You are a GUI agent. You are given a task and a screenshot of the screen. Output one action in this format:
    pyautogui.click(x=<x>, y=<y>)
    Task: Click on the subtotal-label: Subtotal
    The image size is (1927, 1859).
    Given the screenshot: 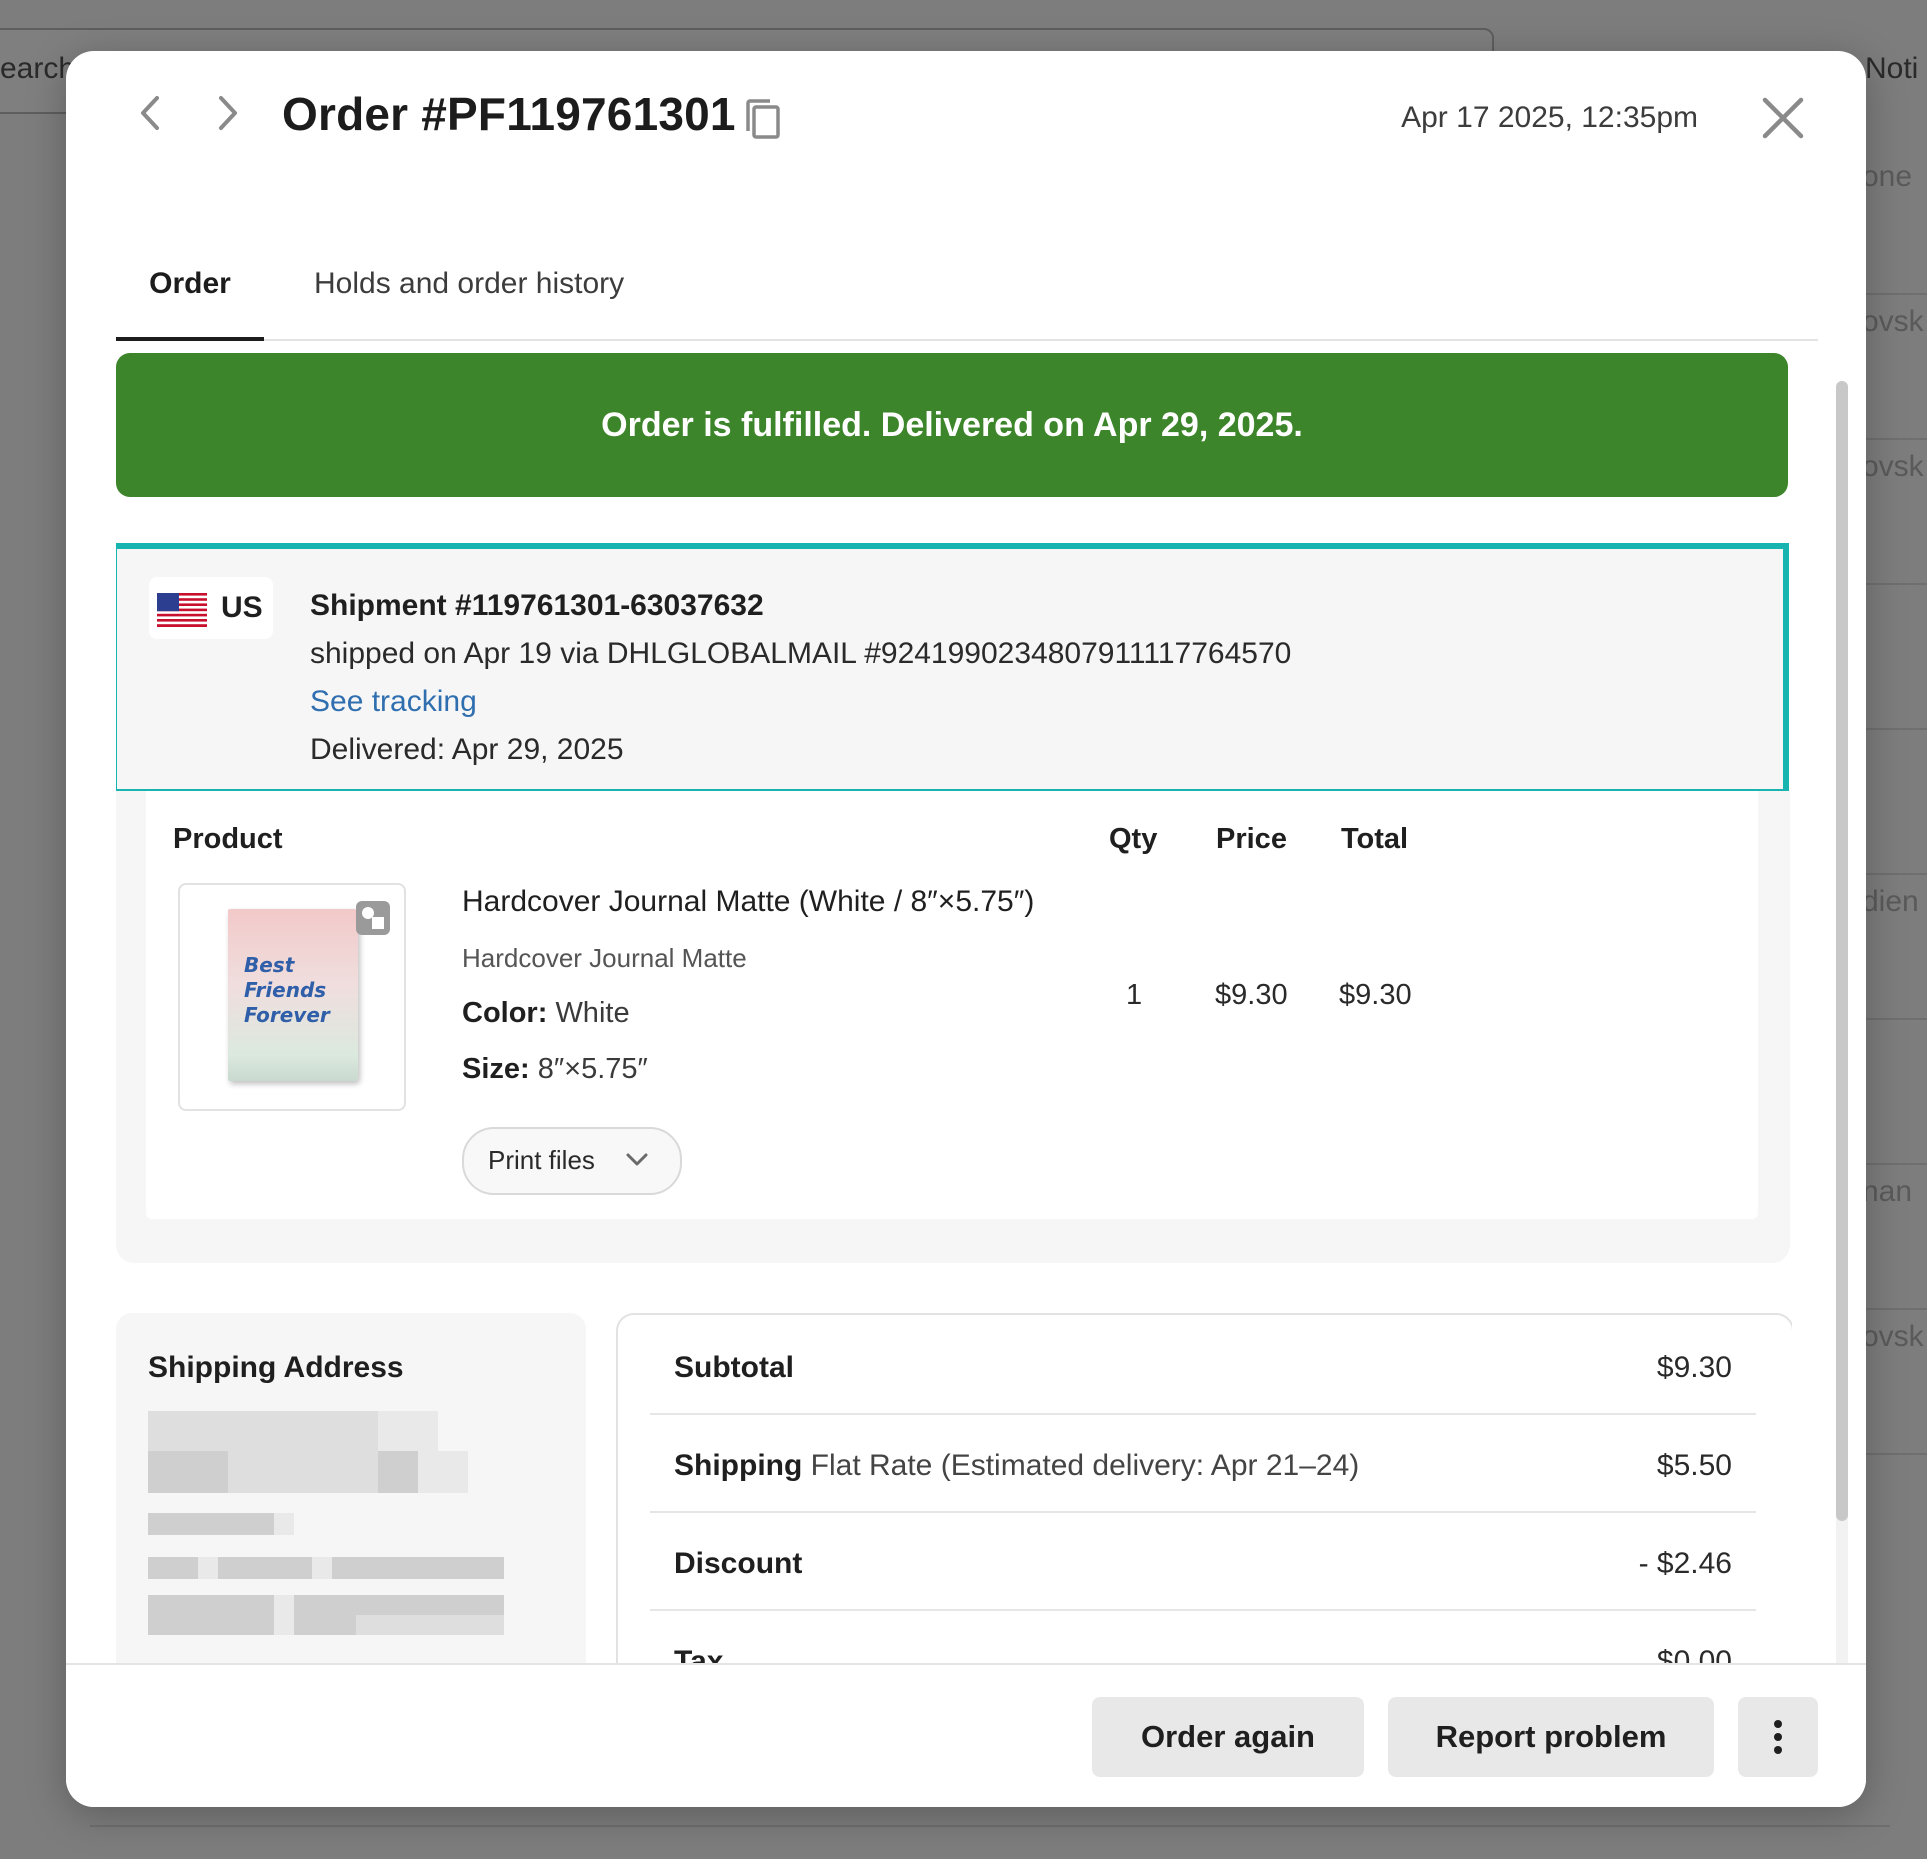 What is the action you would take?
    pyautogui.click(x=734, y=1367)
    